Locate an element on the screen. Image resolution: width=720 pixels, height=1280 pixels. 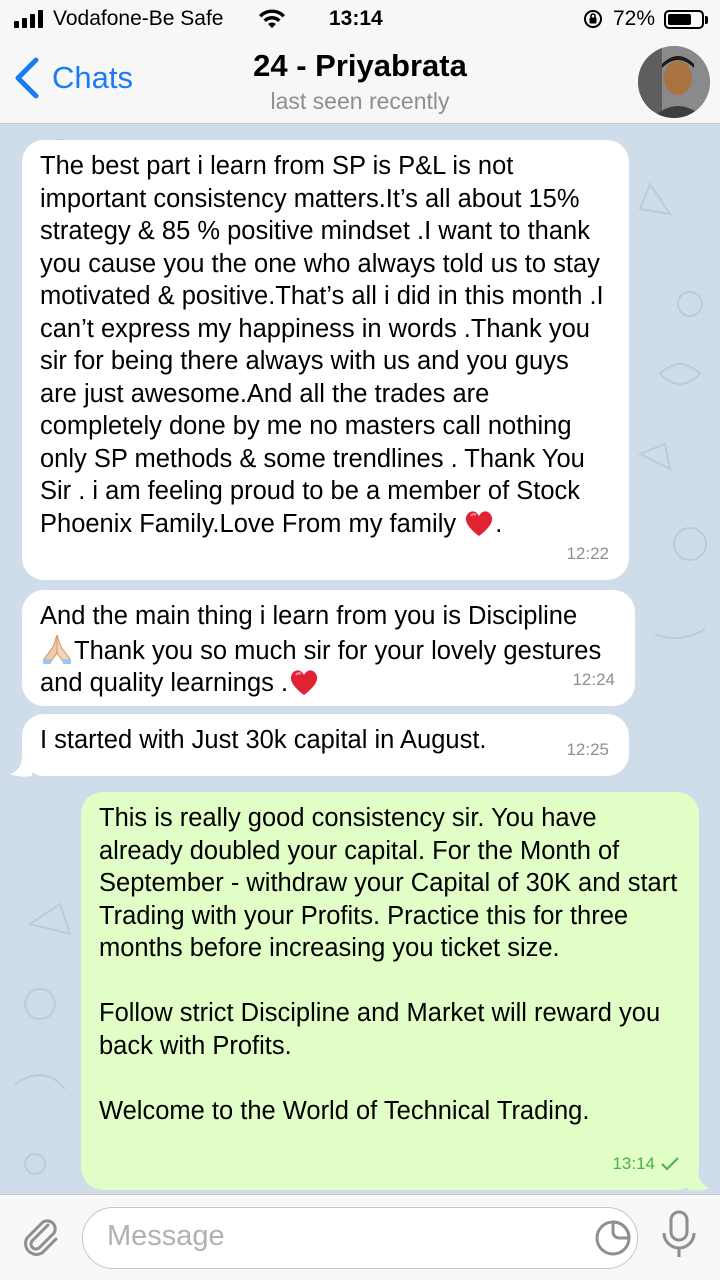
status-bar: Vodafone-Be Safe 13:14 72% is located at coordinates (360, 19).